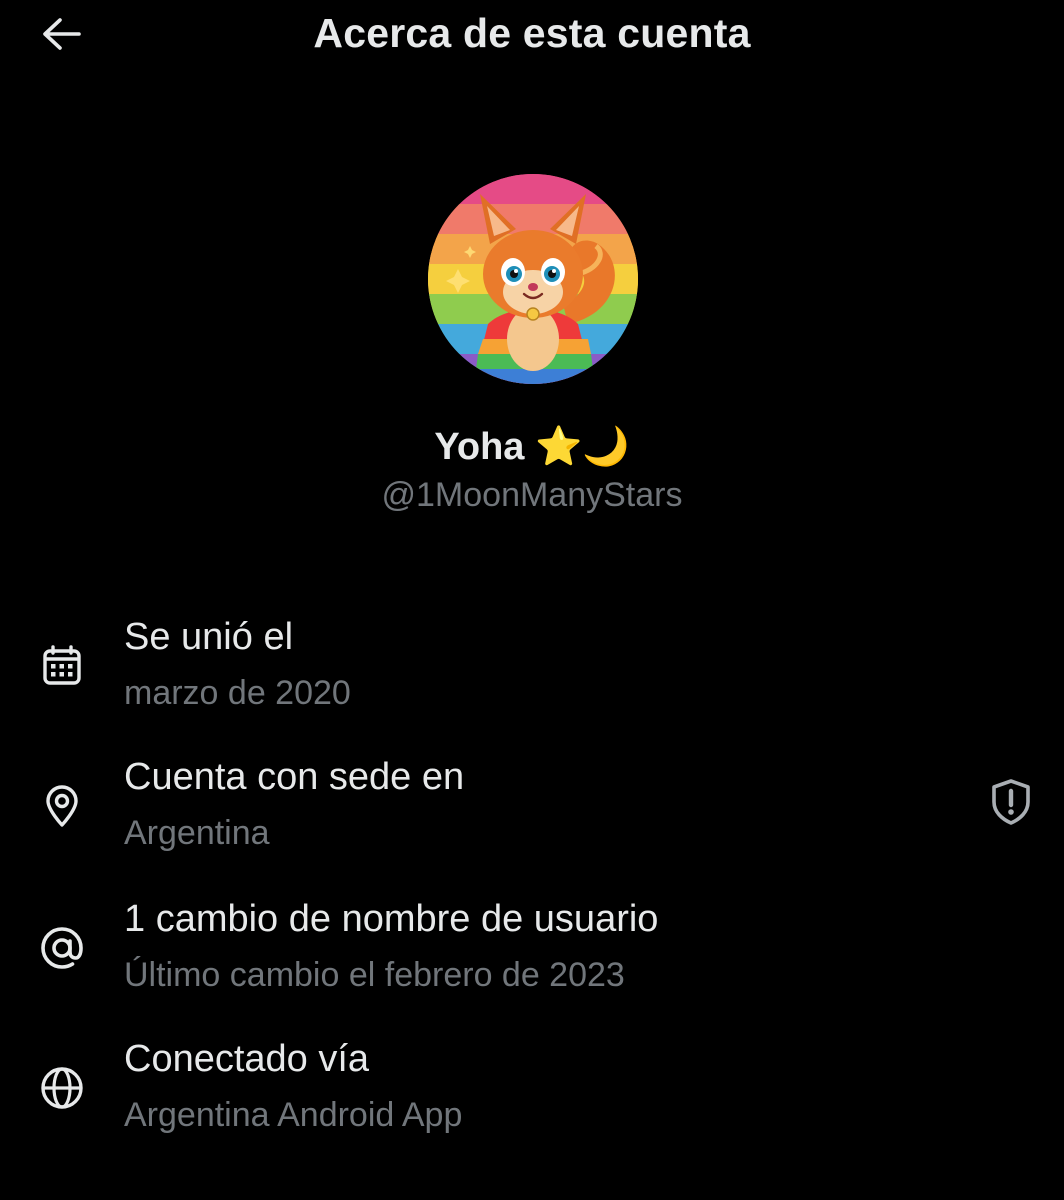 The width and height of the screenshot is (1064, 1200). Describe the element at coordinates (62, 948) in the screenshot. I see `at-sign-icon` at that location.